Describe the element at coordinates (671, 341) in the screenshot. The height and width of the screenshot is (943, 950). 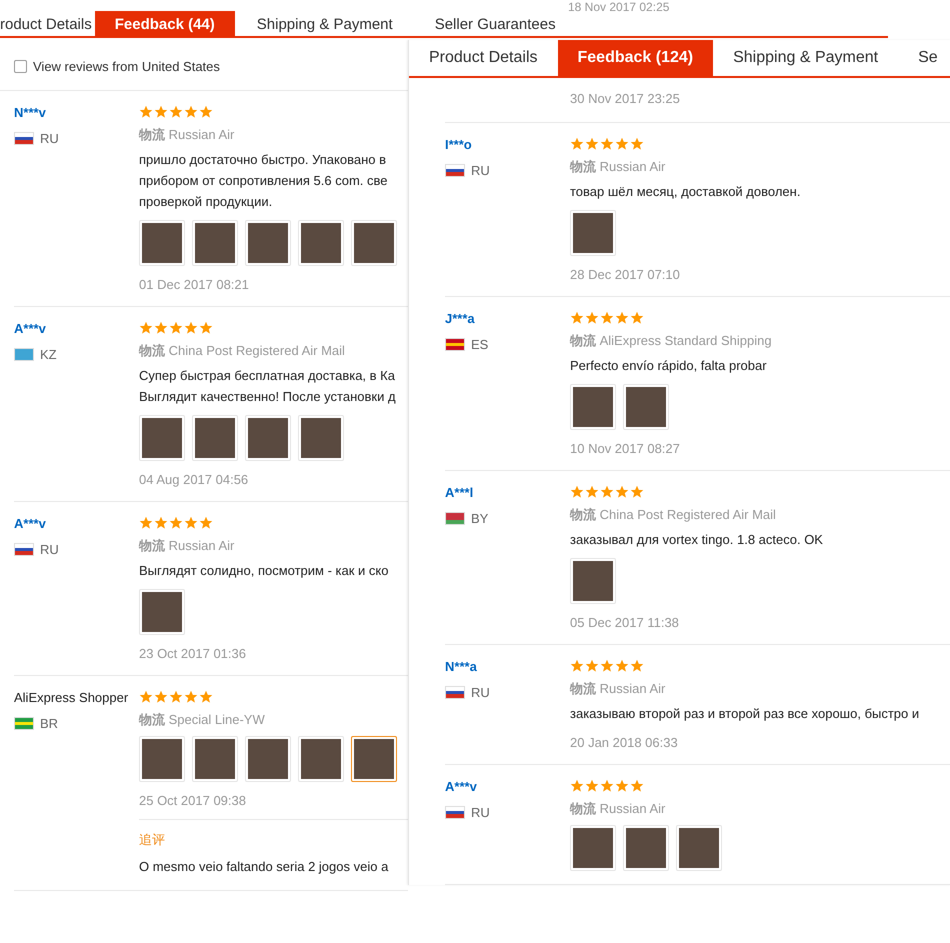
I see `shipping-method: 物流 AliExpress Standard Shipping` at that location.